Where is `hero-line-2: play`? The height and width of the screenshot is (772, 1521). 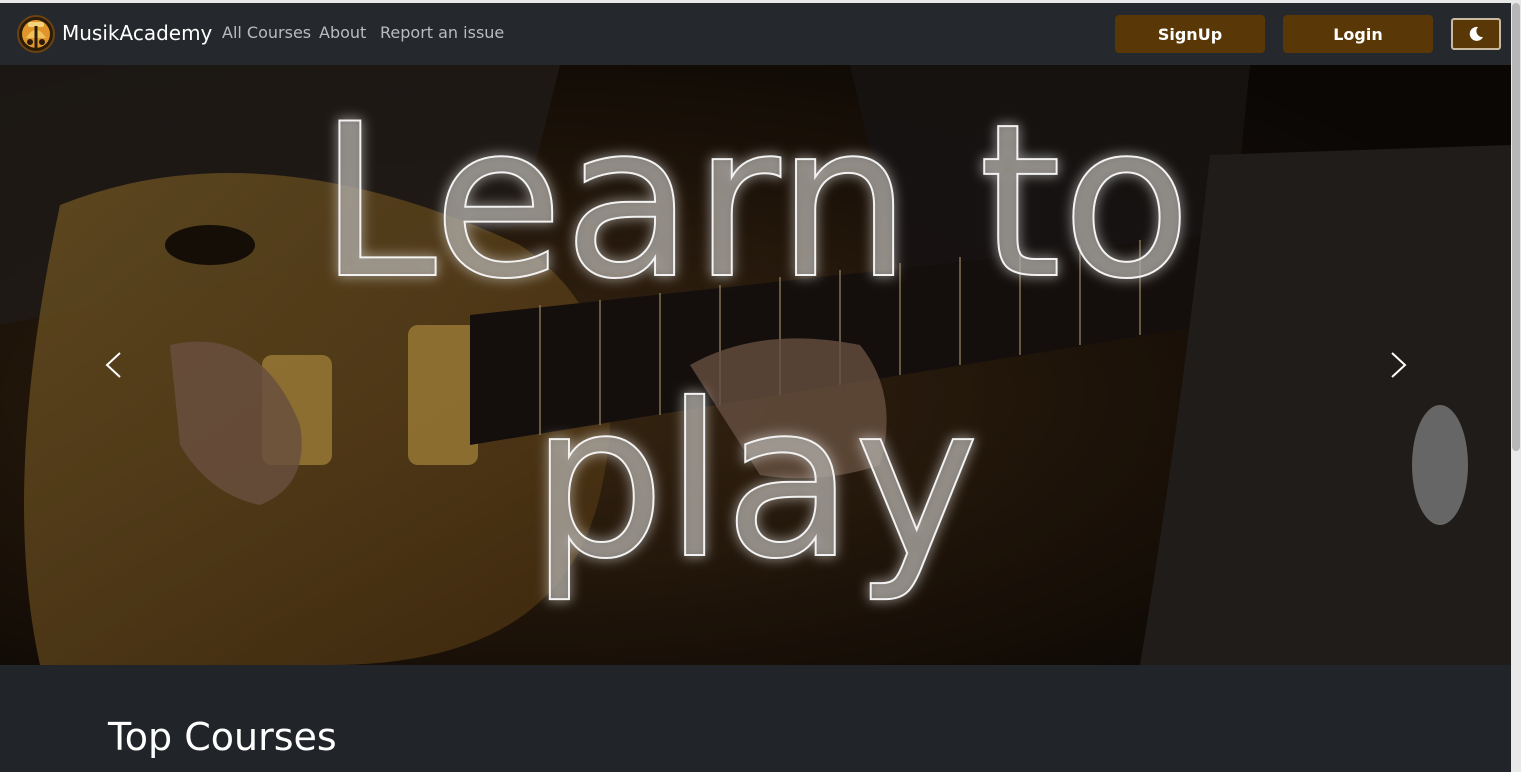 hero-line-2: play is located at coordinates (755, 481).